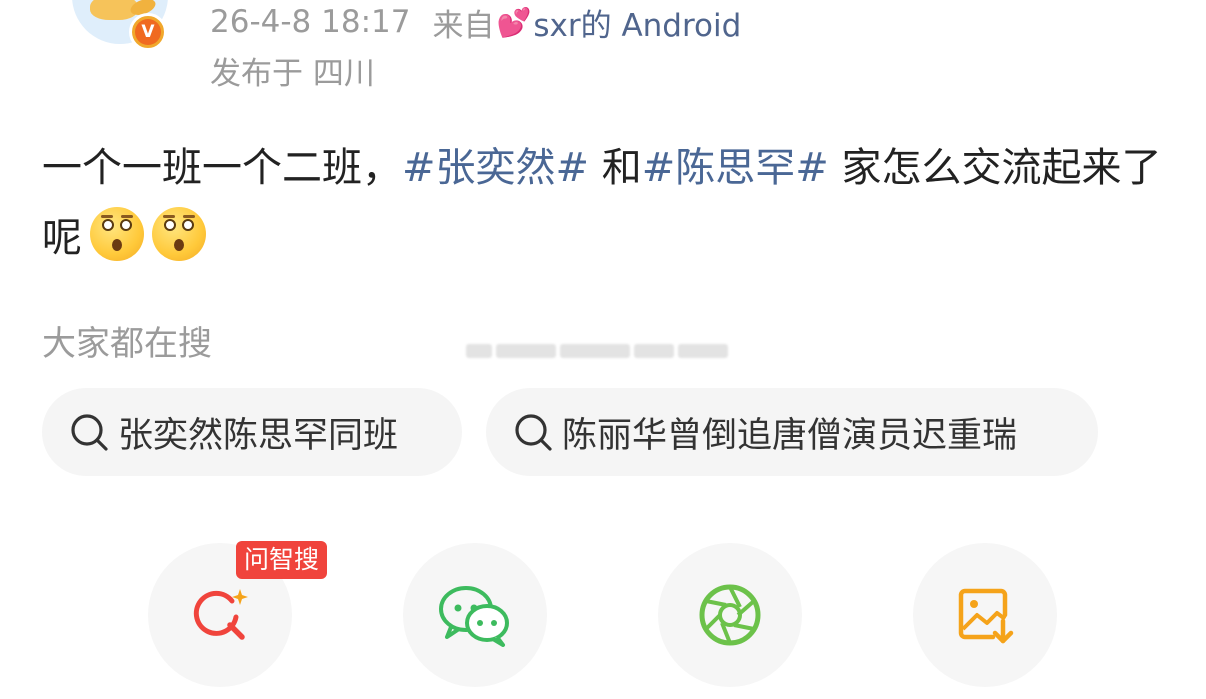  I want to click on wenzhisou-tag: 问智搜, so click(282, 560).